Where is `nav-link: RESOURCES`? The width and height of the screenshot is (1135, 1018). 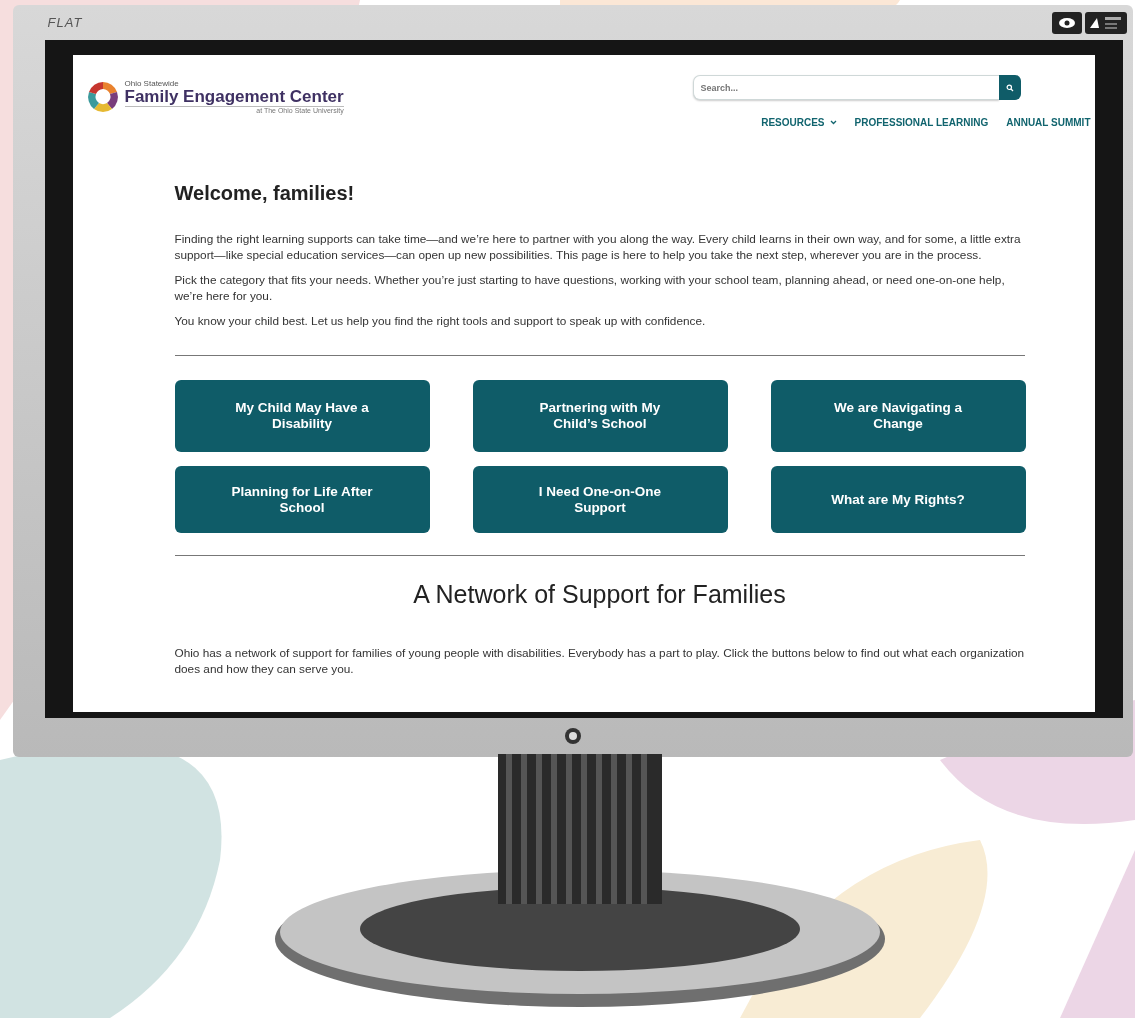
nav-link: RESOURCES is located at coordinates (799, 122).